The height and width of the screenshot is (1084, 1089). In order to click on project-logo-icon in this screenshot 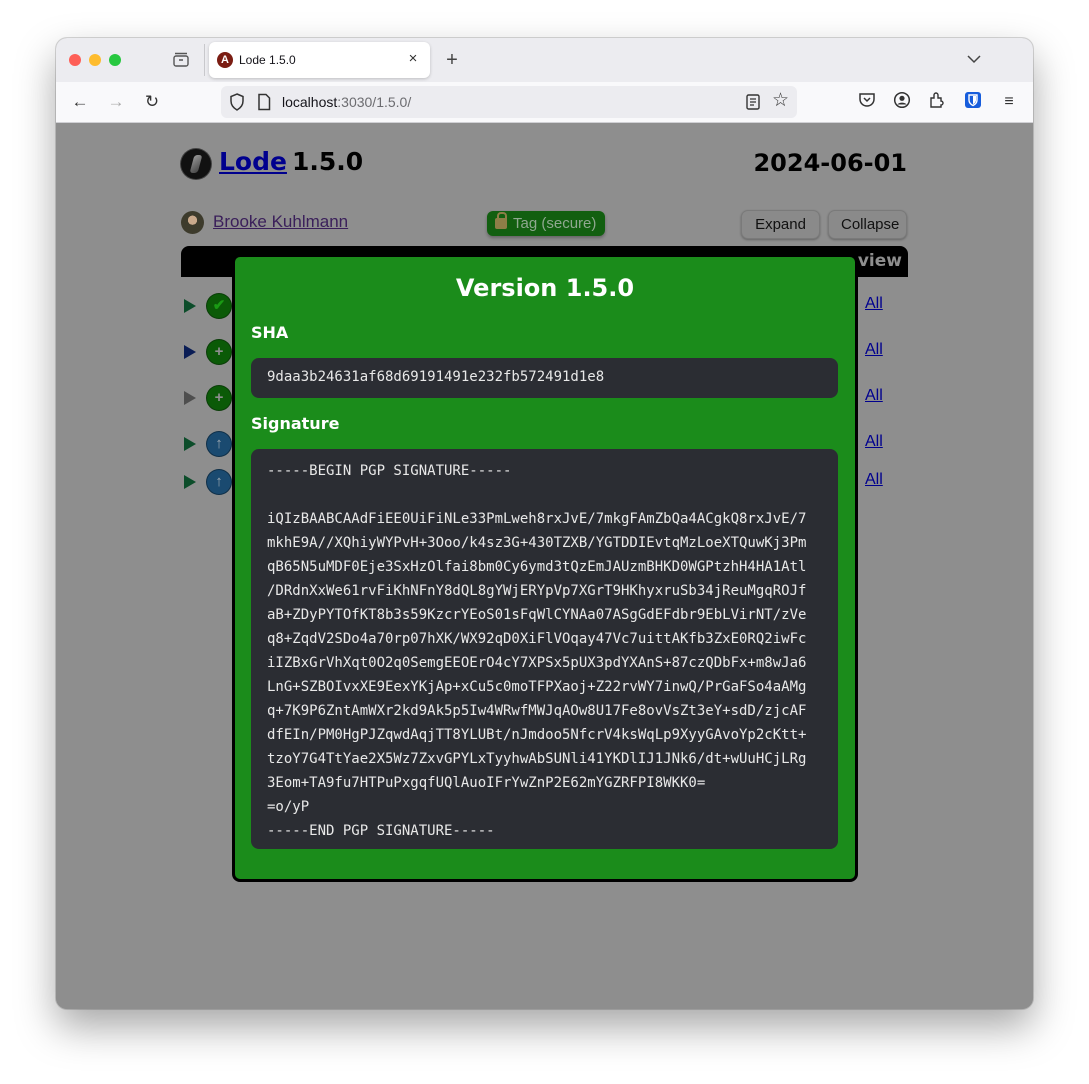, I will do `click(196, 164)`.